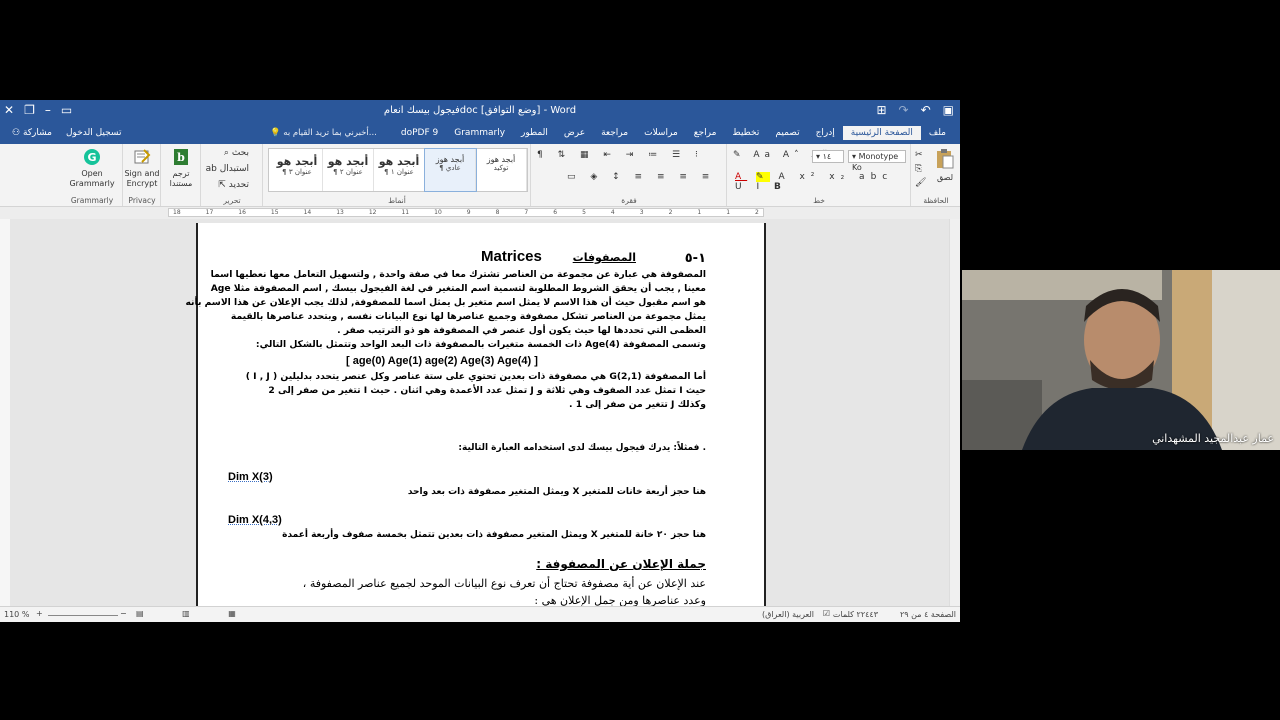 This screenshot has height=720, width=1280. Describe the element at coordinates (828, 156) in the screenshot. I see `font-size-select: ▾ ١٤` at that location.